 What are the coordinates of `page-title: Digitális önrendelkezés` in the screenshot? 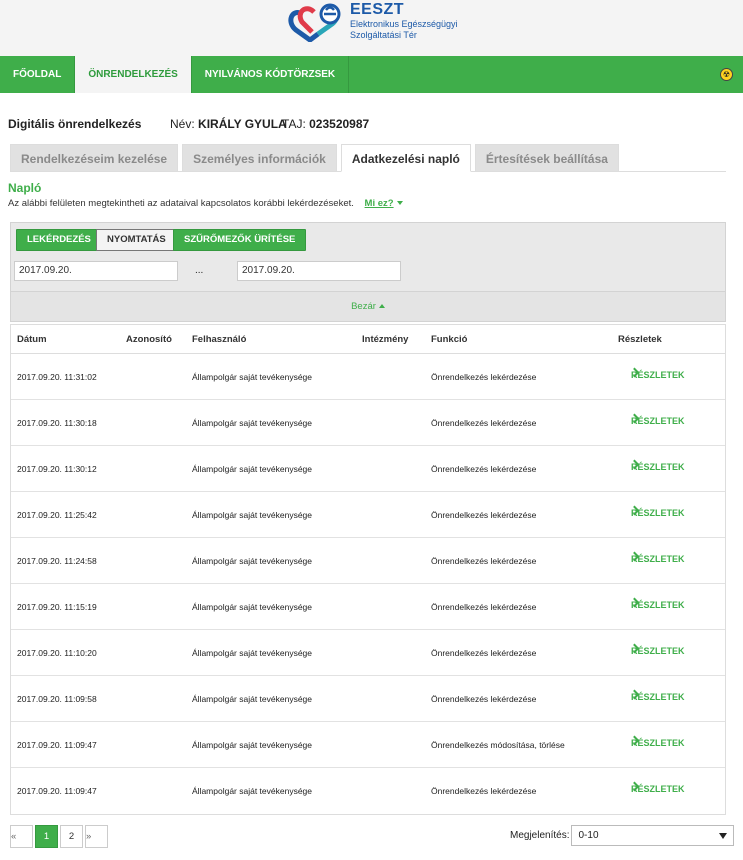 It's located at (75, 124).